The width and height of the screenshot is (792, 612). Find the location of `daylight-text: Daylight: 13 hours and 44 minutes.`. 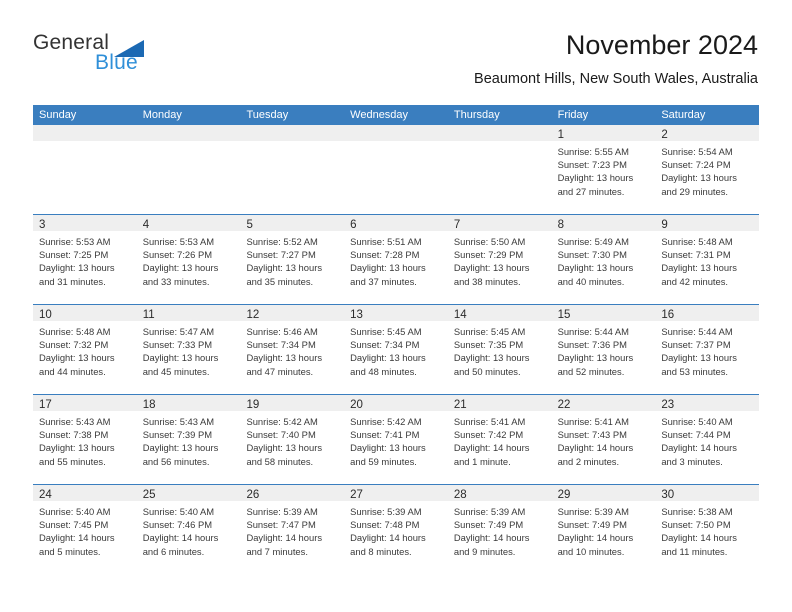

daylight-text: Daylight: 13 hours and 44 minutes. is located at coordinates (77, 364).